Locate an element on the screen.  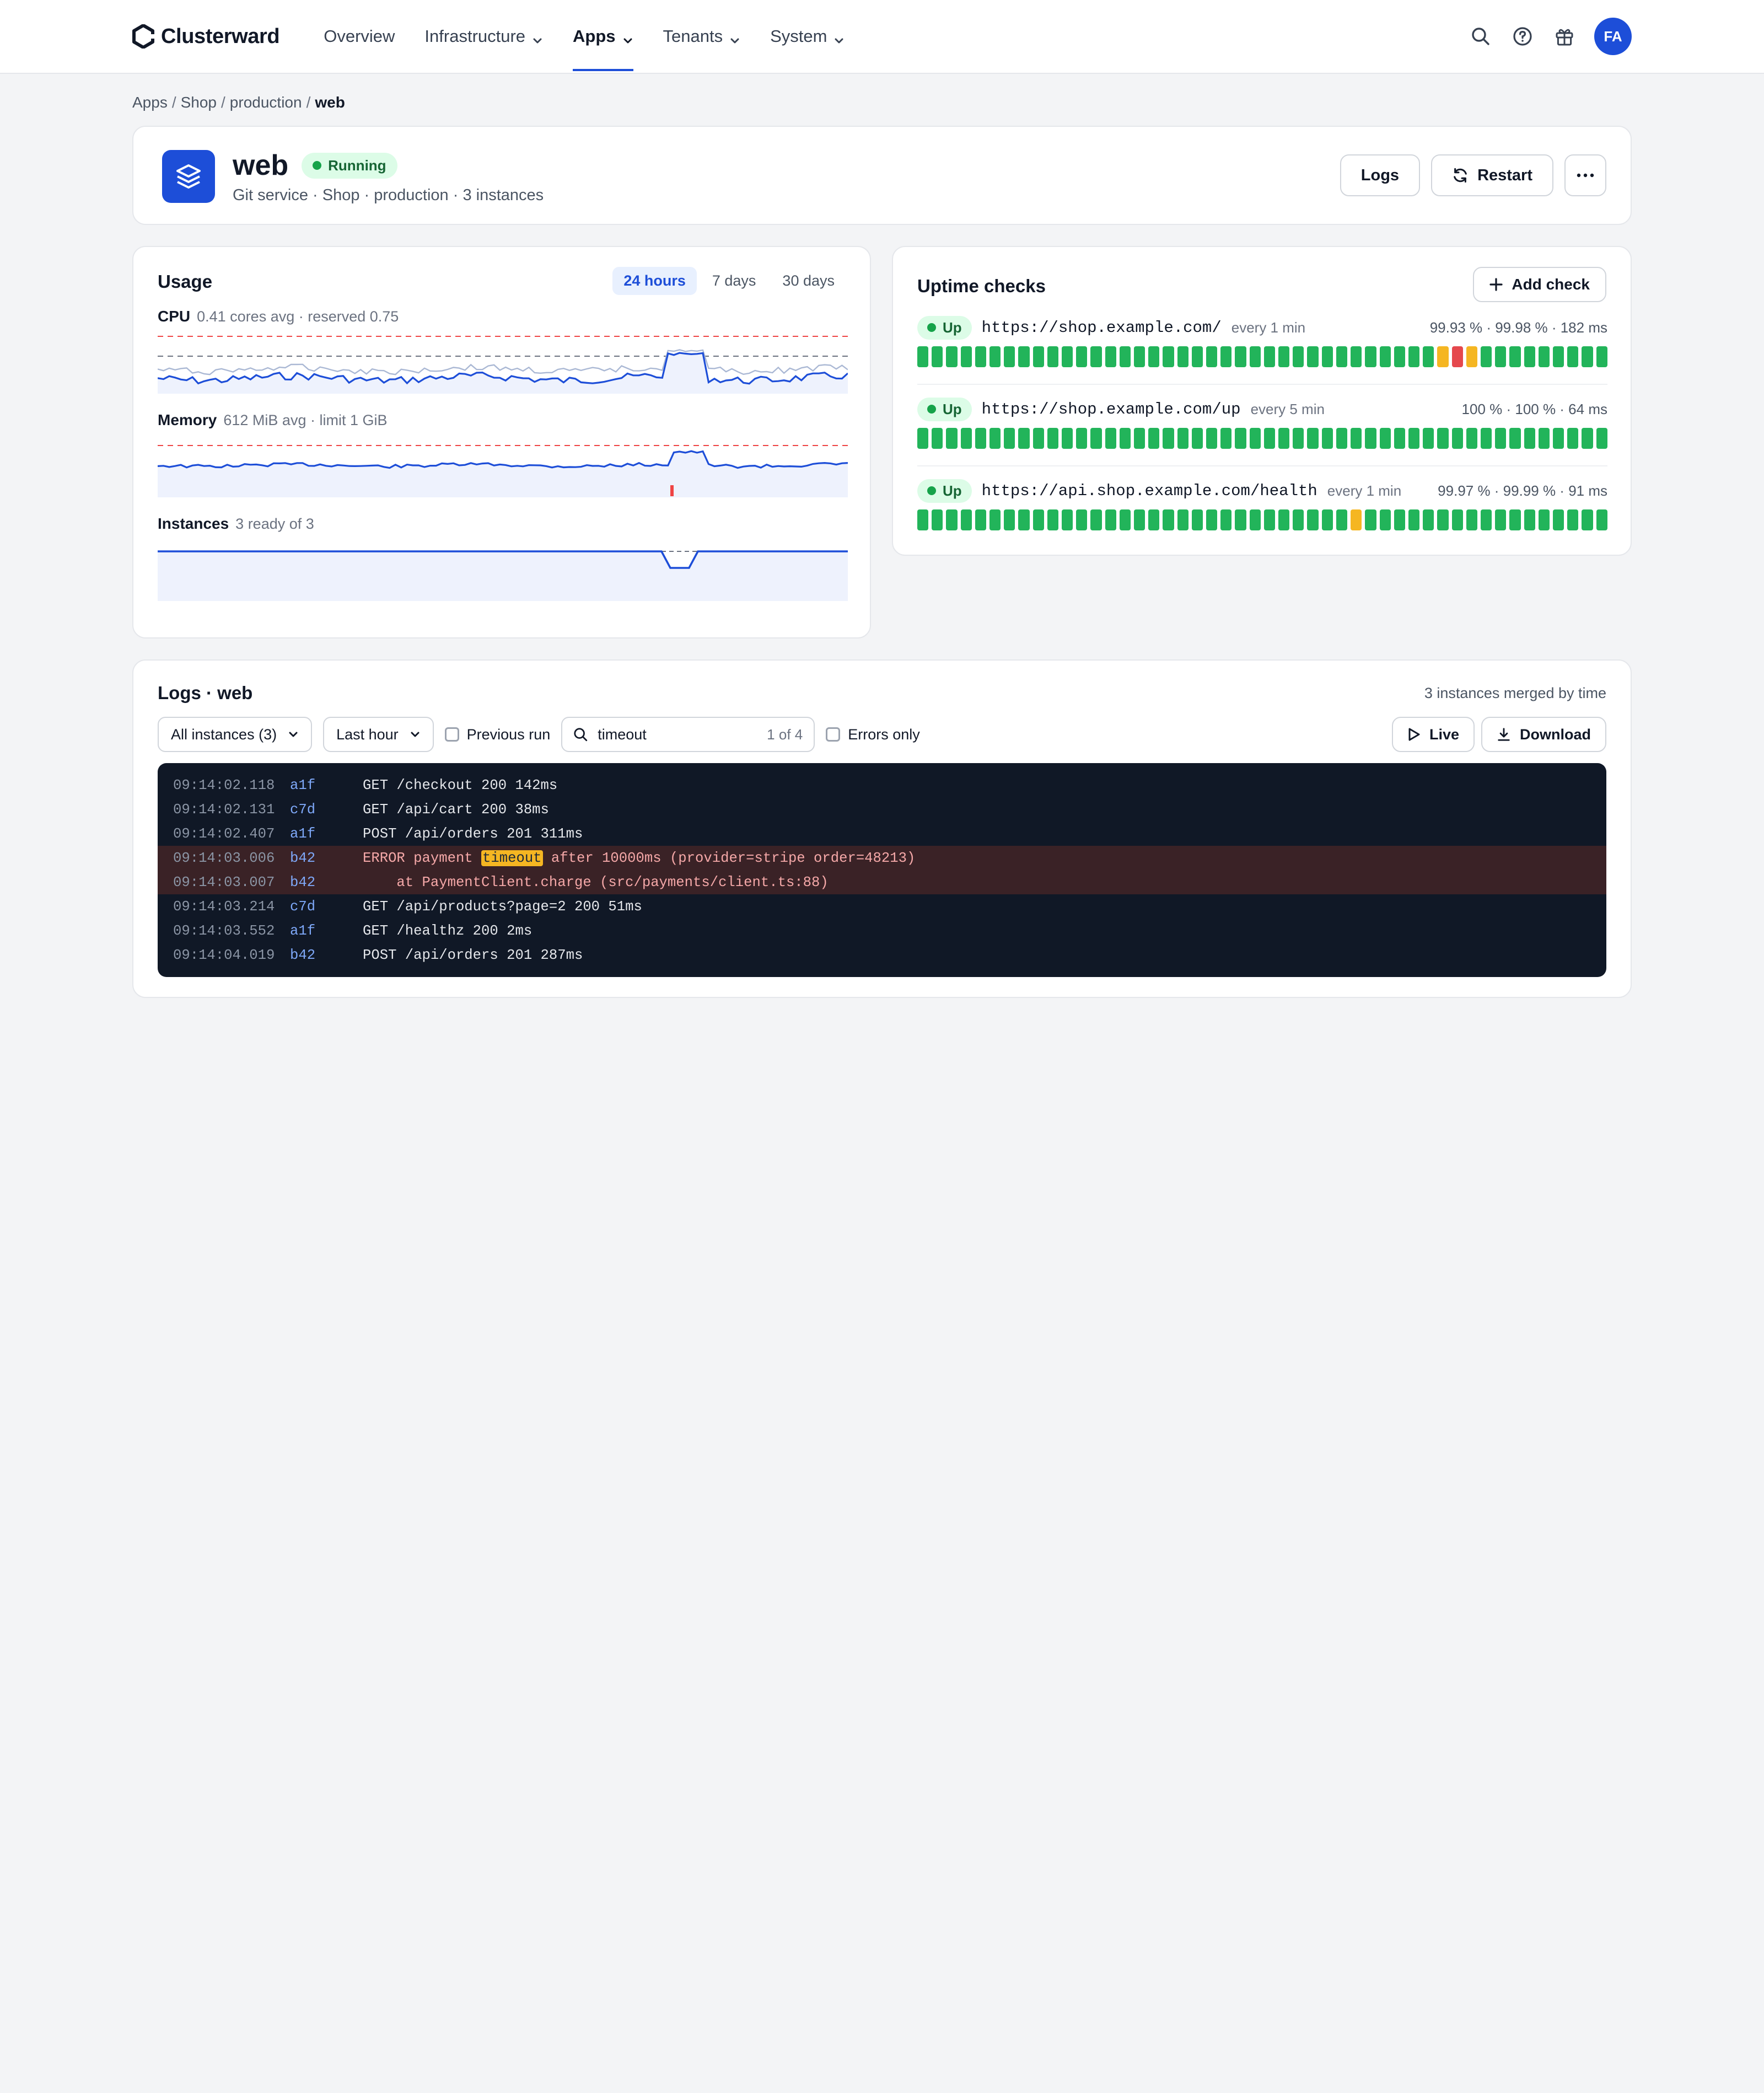
download-button: Download is located at coordinates (1543, 734).